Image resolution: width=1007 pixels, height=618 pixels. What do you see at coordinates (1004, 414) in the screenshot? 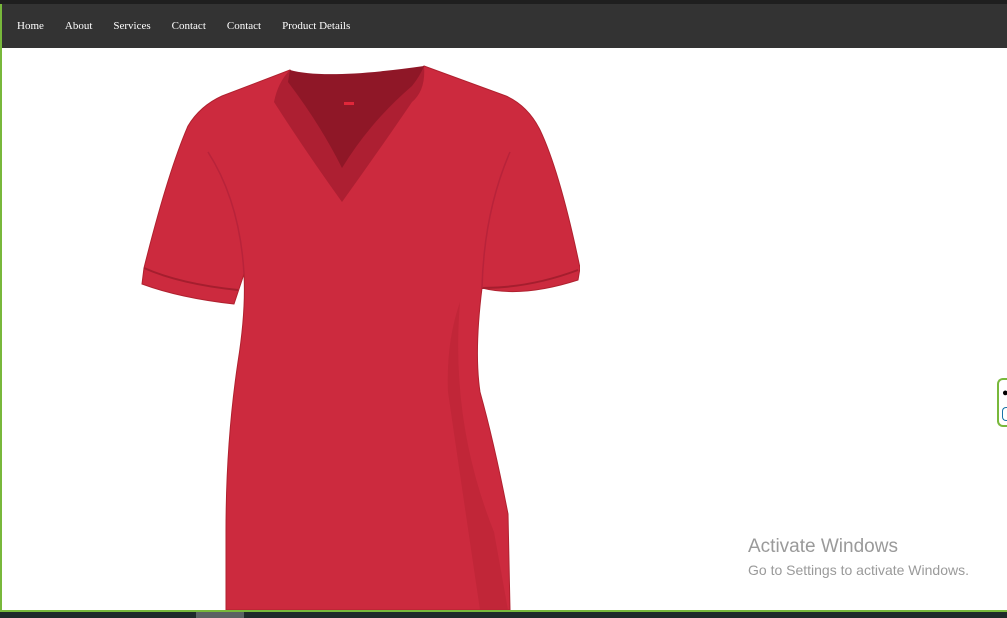
I see `widget-bracket-icon` at bounding box center [1004, 414].